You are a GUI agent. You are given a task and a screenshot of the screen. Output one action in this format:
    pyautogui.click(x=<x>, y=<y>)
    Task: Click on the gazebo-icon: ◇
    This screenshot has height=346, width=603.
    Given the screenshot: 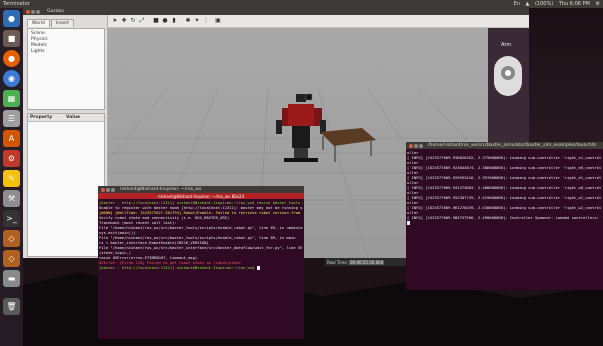 What is the action you would take?
    pyautogui.click(x=11, y=238)
    